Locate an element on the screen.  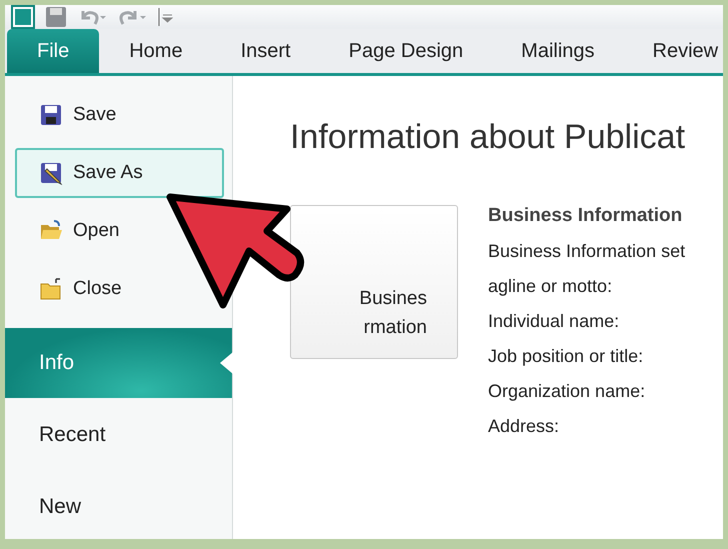
menu-section: New is located at coordinates (118, 505).